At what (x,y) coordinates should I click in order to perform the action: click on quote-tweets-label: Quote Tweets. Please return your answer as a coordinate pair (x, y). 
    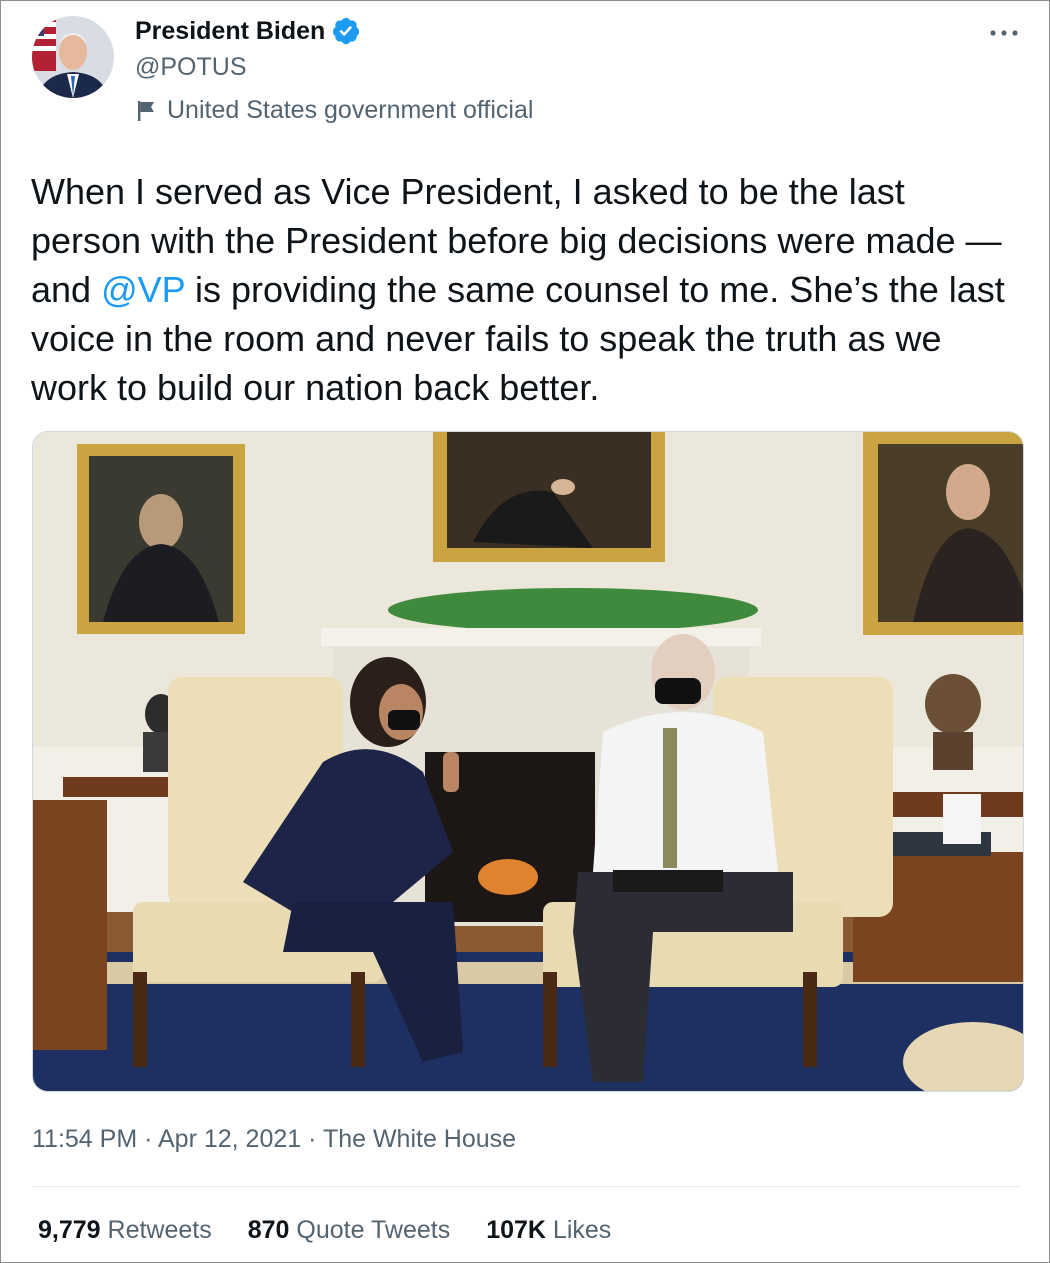
    Looking at the image, I should click on (373, 1230).